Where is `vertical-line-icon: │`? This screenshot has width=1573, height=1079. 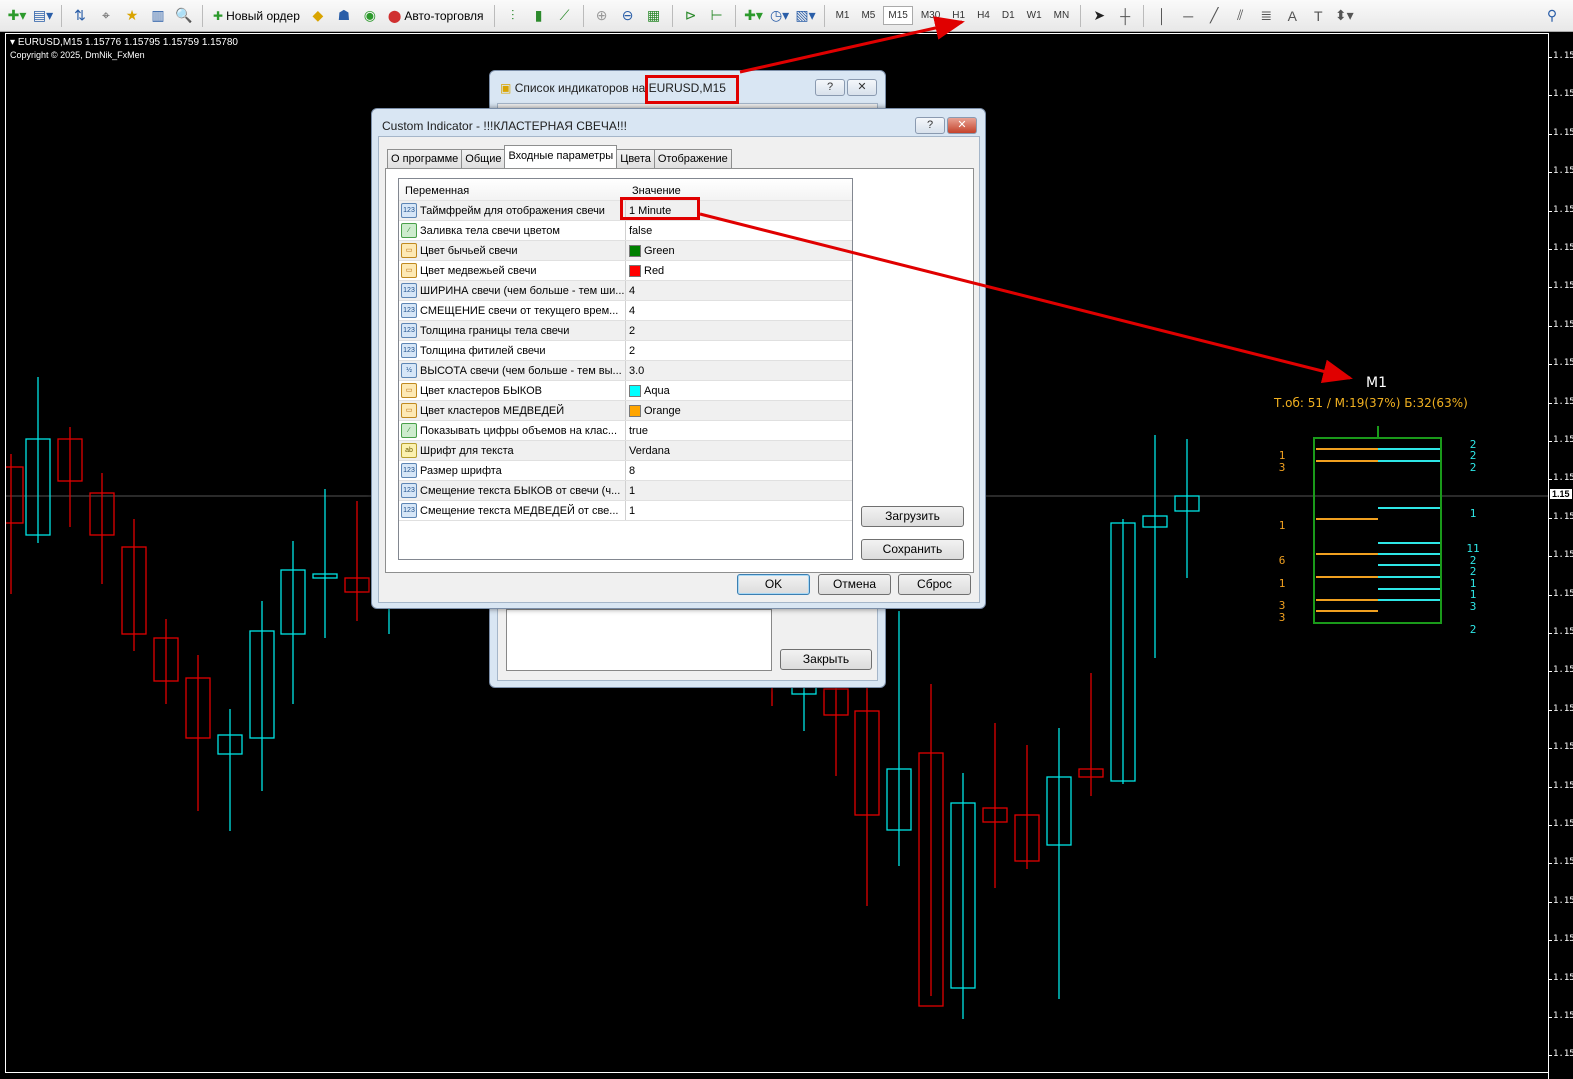 vertical-line-icon: │ is located at coordinates (1162, 16).